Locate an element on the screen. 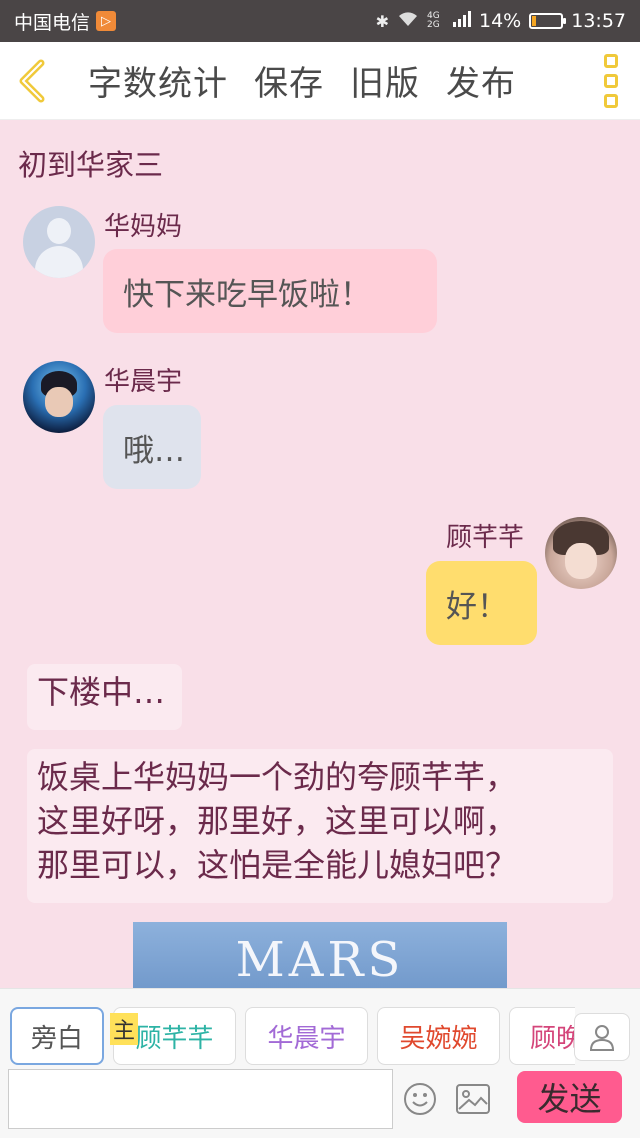 This screenshot has width=640, height=1138. speaker-name: 华妈妈 is located at coordinates (143, 227).